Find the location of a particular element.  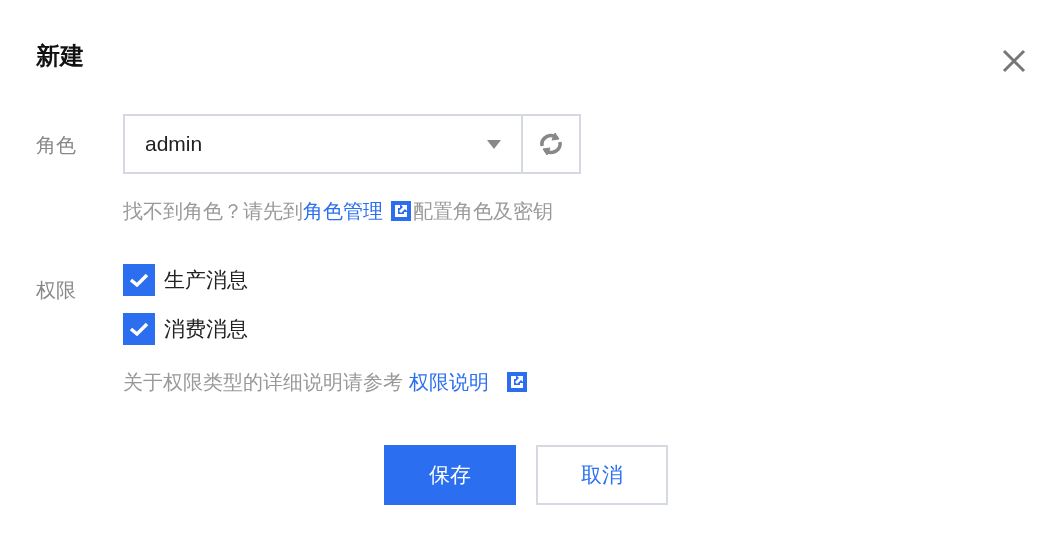

refresh-icon is located at coordinates (551, 144).